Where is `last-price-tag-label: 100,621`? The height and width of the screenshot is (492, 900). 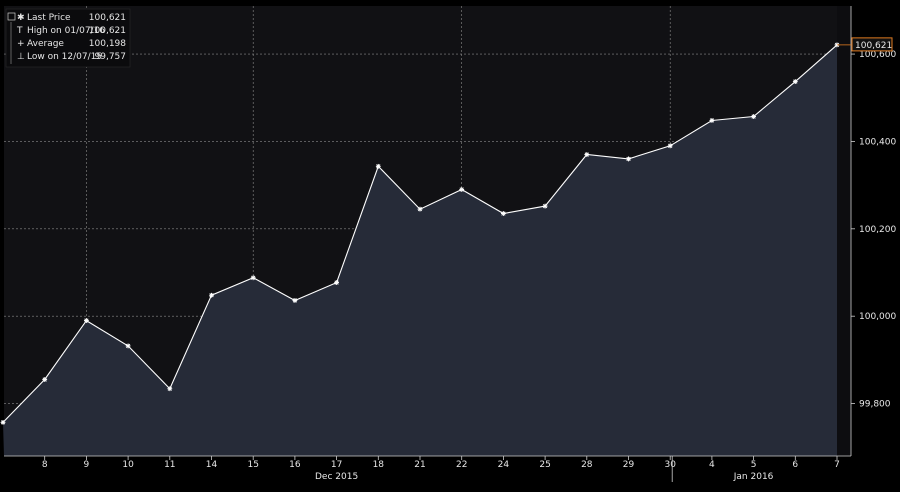 last-price-tag-label: 100,621 is located at coordinates (873, 46).